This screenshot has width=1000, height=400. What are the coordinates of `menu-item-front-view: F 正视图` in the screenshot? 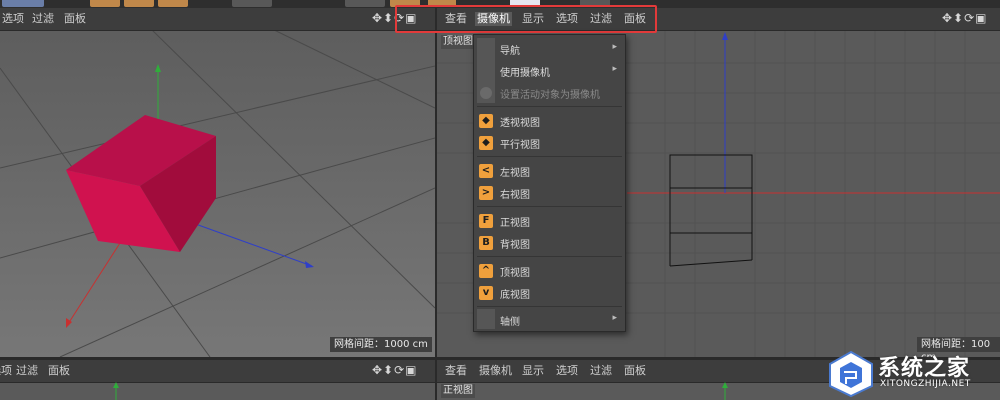 It's located at (549, 221).